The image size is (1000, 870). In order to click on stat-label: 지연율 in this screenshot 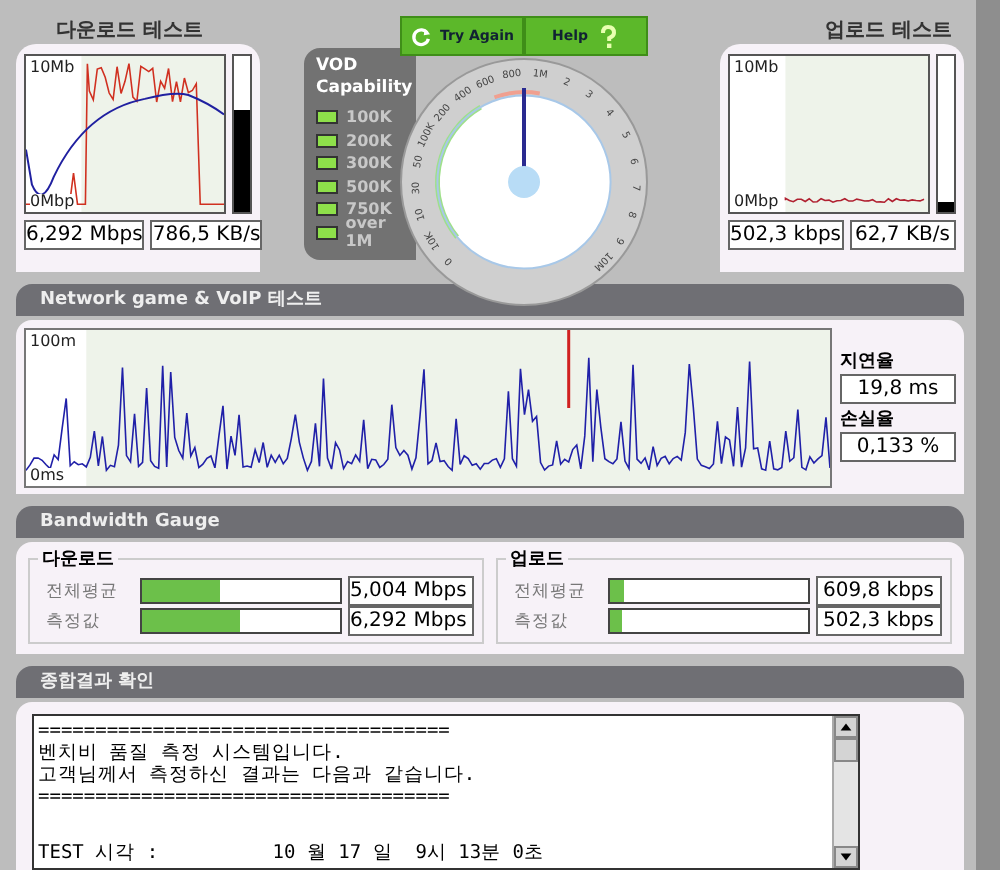, I will do `click(868, 362)`.